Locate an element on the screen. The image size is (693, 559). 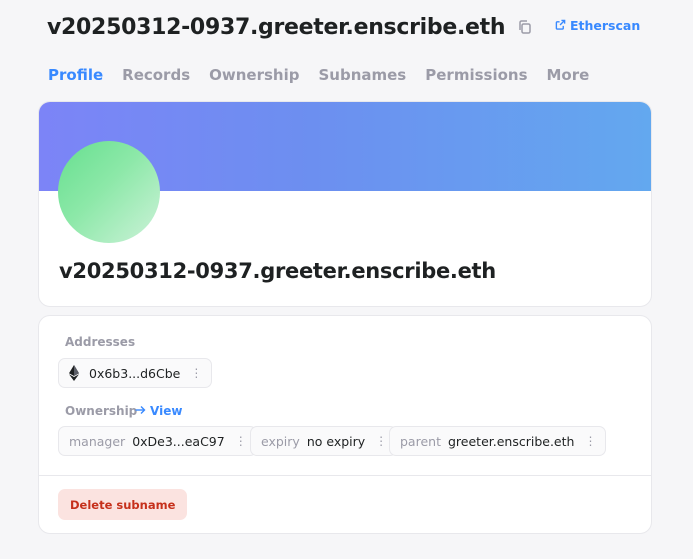
etherscan-link: Etherscan is located at coordinates (597, 25).